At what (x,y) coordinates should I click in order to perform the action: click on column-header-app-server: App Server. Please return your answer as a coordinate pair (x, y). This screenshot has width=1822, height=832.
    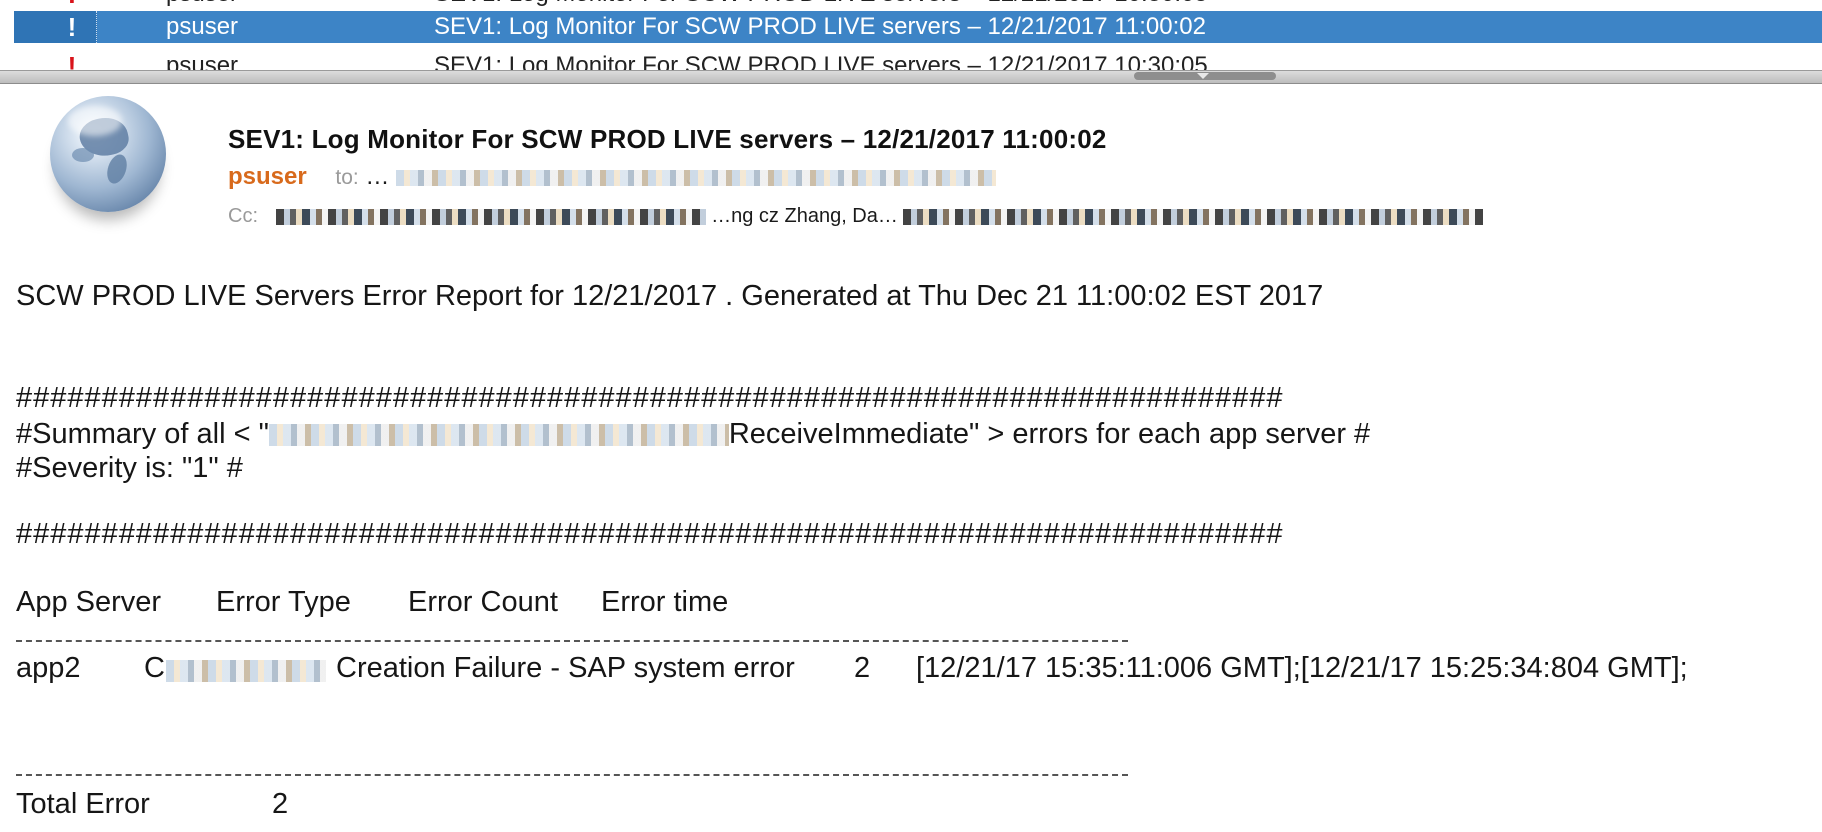
    Looking at the image, I should click on (89, 602).